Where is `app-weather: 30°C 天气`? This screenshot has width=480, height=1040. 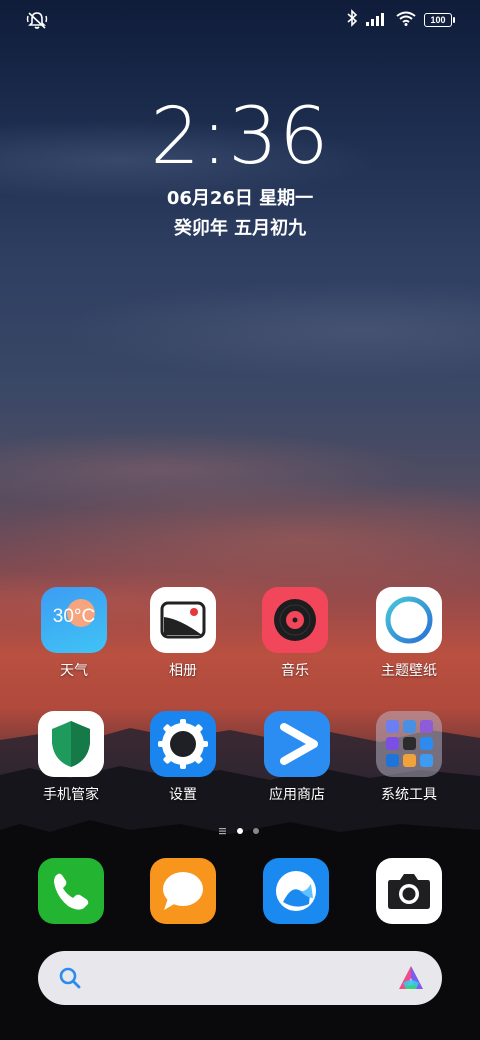 app-weather: 30°C 天气 is located at coordinates (74, 633).